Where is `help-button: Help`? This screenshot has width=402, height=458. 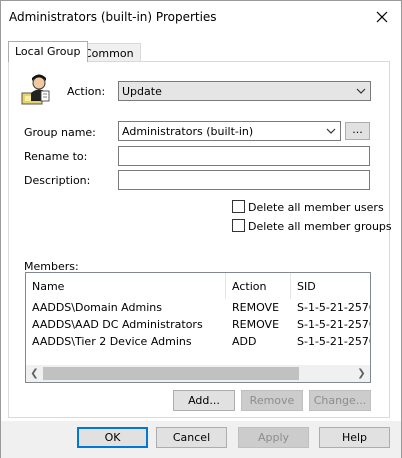
help-button: Help is located at coordinates (354, 437).